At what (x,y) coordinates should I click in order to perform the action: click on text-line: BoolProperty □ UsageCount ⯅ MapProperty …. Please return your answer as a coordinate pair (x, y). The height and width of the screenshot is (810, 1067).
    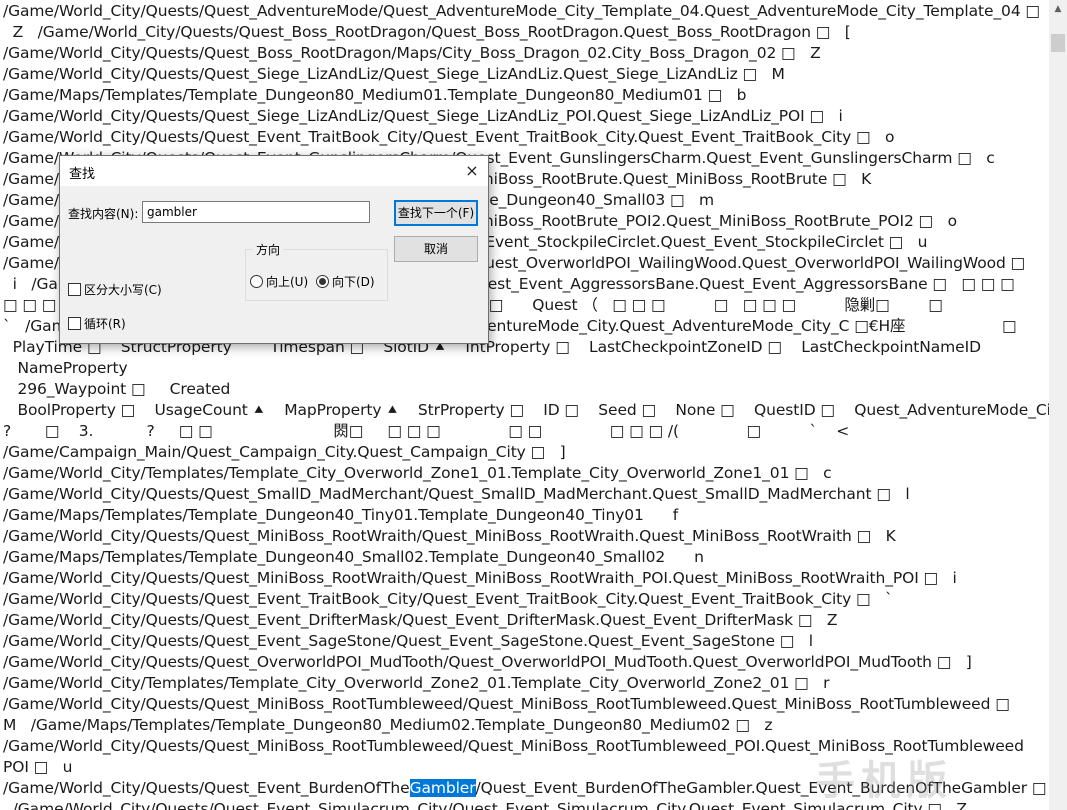
    Looking at the image, I should click on (526, 410).